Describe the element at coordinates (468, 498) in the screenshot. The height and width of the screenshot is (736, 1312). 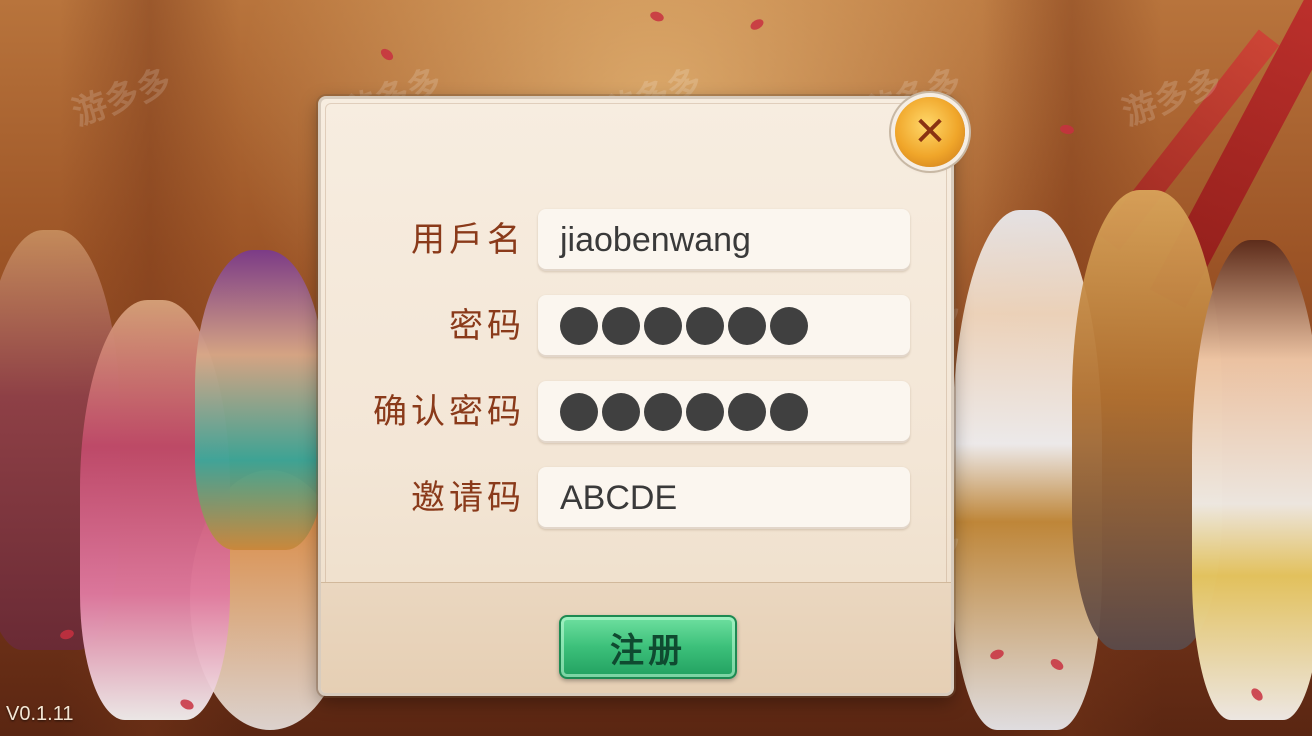
I see `invite-code-label: 邀请码` at that location.